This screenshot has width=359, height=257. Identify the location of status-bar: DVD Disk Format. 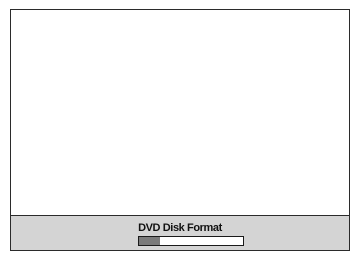
(180, 232).